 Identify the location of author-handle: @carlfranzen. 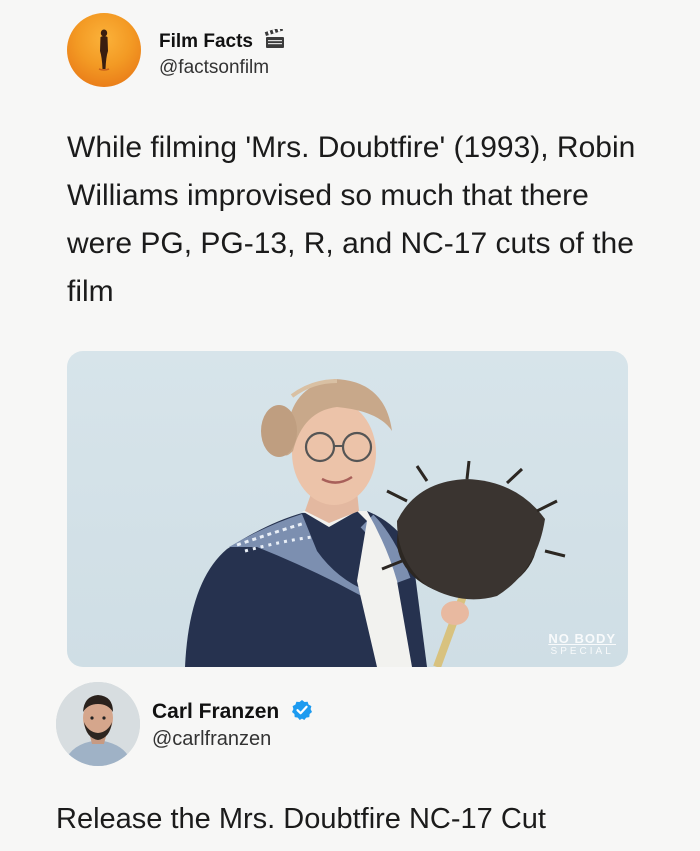
(211, 739).